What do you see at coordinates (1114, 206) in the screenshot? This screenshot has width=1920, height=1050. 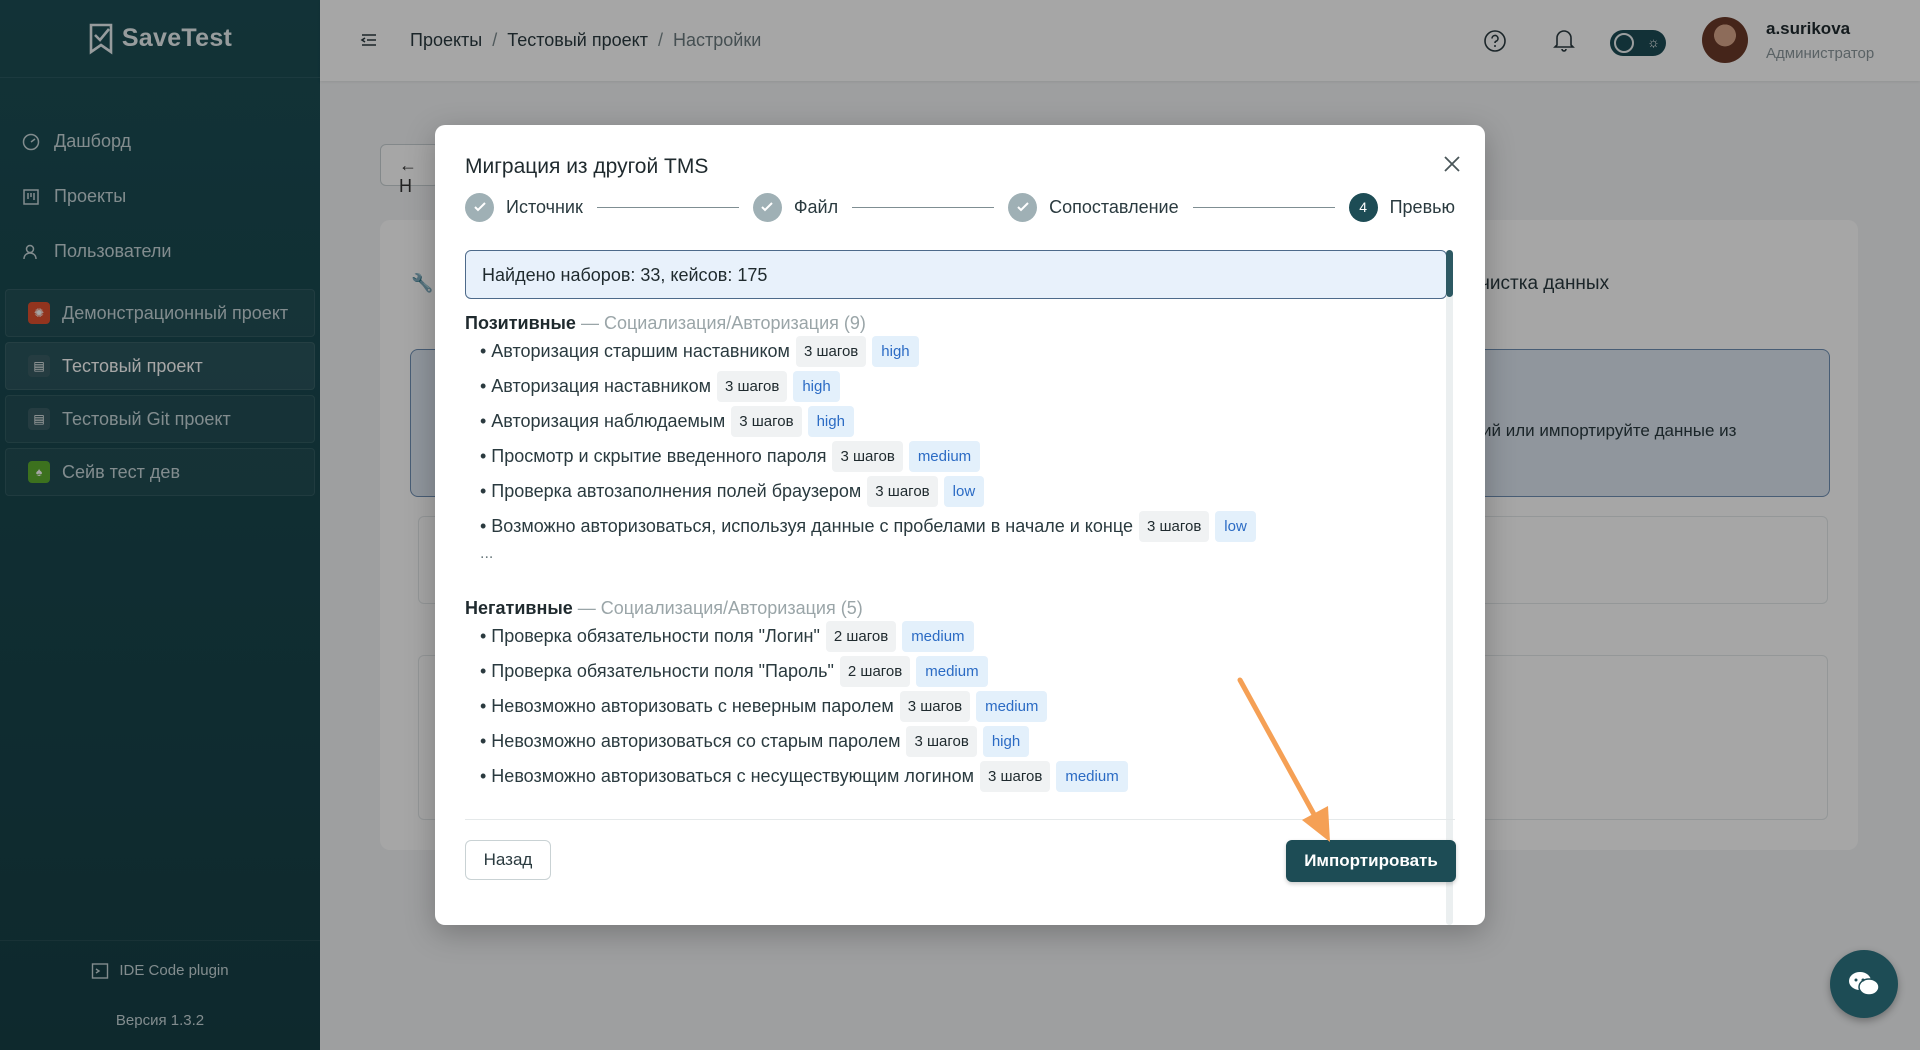 I see `step-label: Сопоставление` at bounding box center [1114, 206].